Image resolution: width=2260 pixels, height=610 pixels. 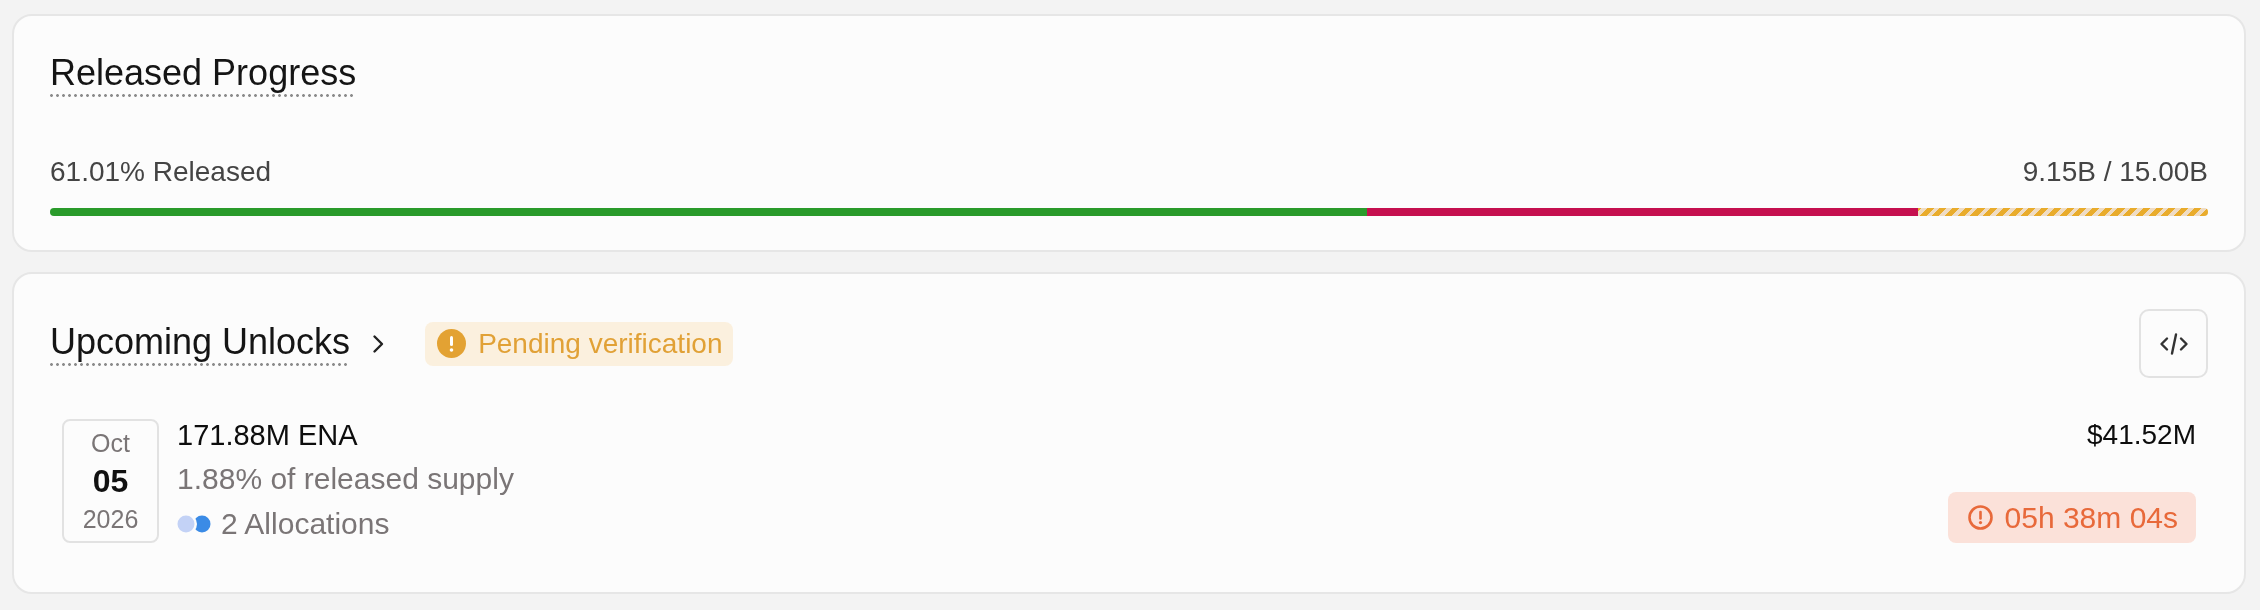 What do you see at coordinates (194, 524) in the screenshot?
I see `allocation-dots-icon` at bounding box center [194, 524].